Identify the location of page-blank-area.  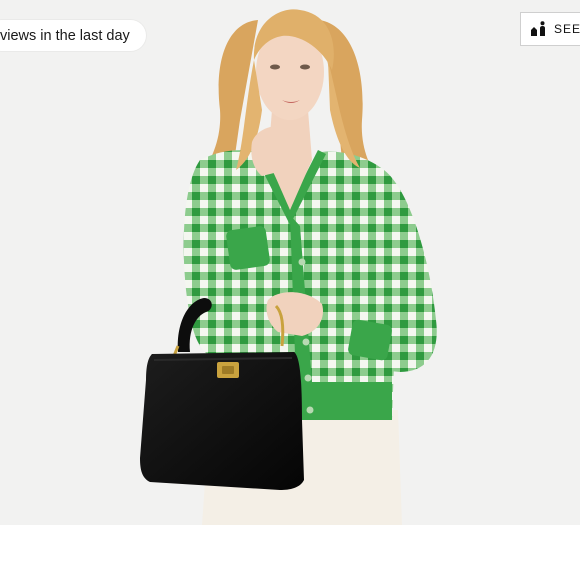
(290, 552).